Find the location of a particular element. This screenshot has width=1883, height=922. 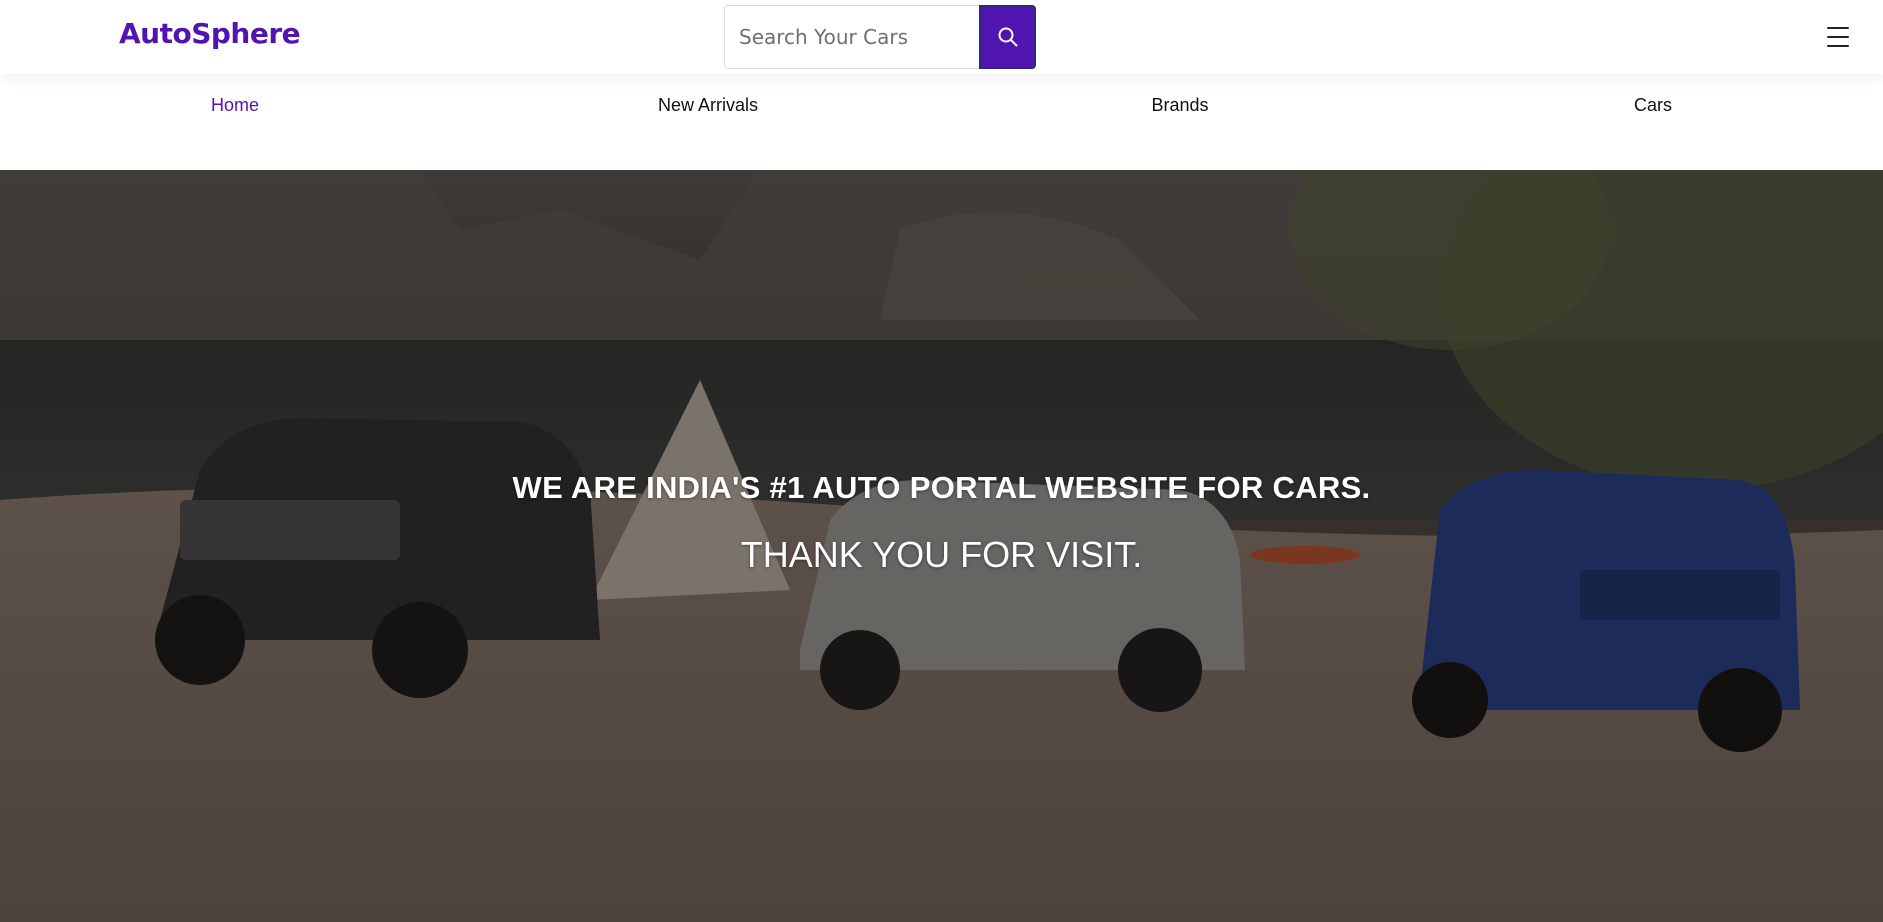

search-icon is located at coordinates (1007, 37).